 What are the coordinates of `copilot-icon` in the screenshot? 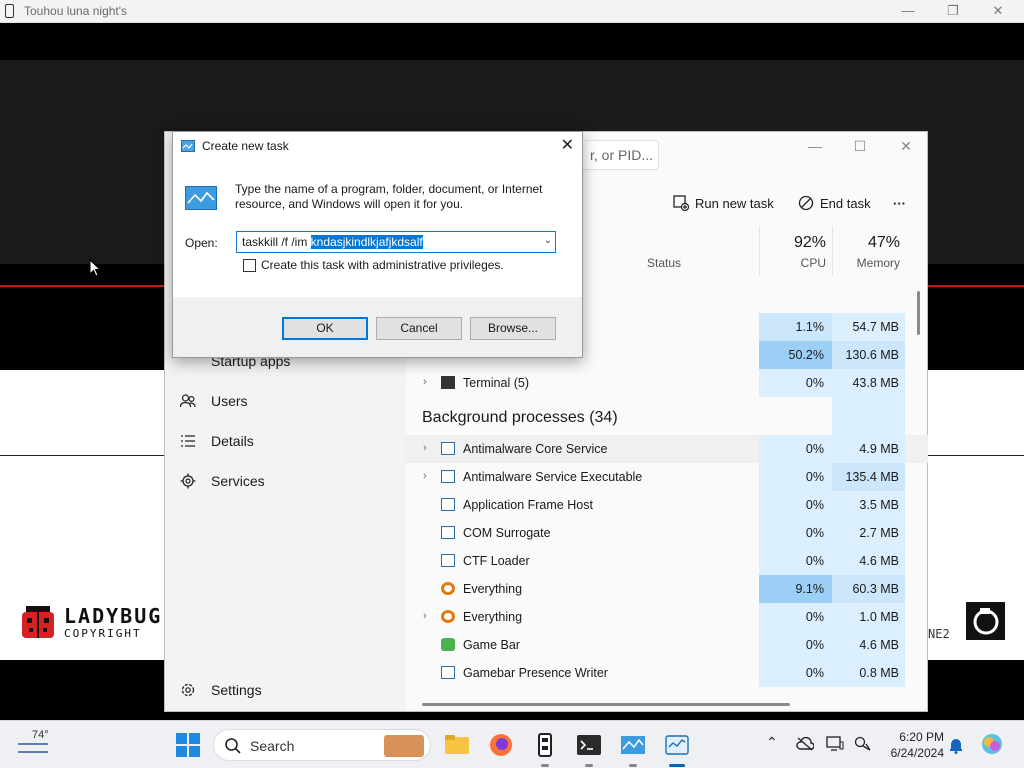 It's located at (992, 744).